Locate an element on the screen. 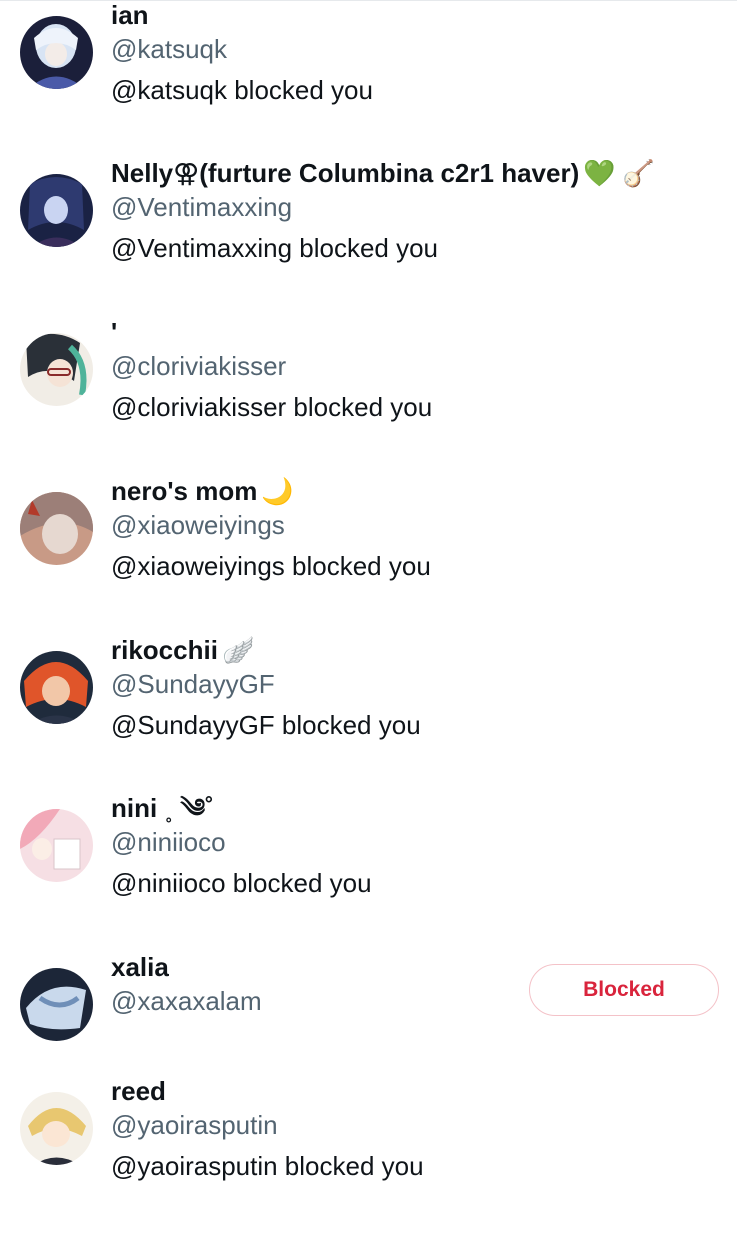 Image resolution: width=737 pixels, height=1242 pixels. user-handle: @Ventimaxxing is located at coordinates (201, 207).